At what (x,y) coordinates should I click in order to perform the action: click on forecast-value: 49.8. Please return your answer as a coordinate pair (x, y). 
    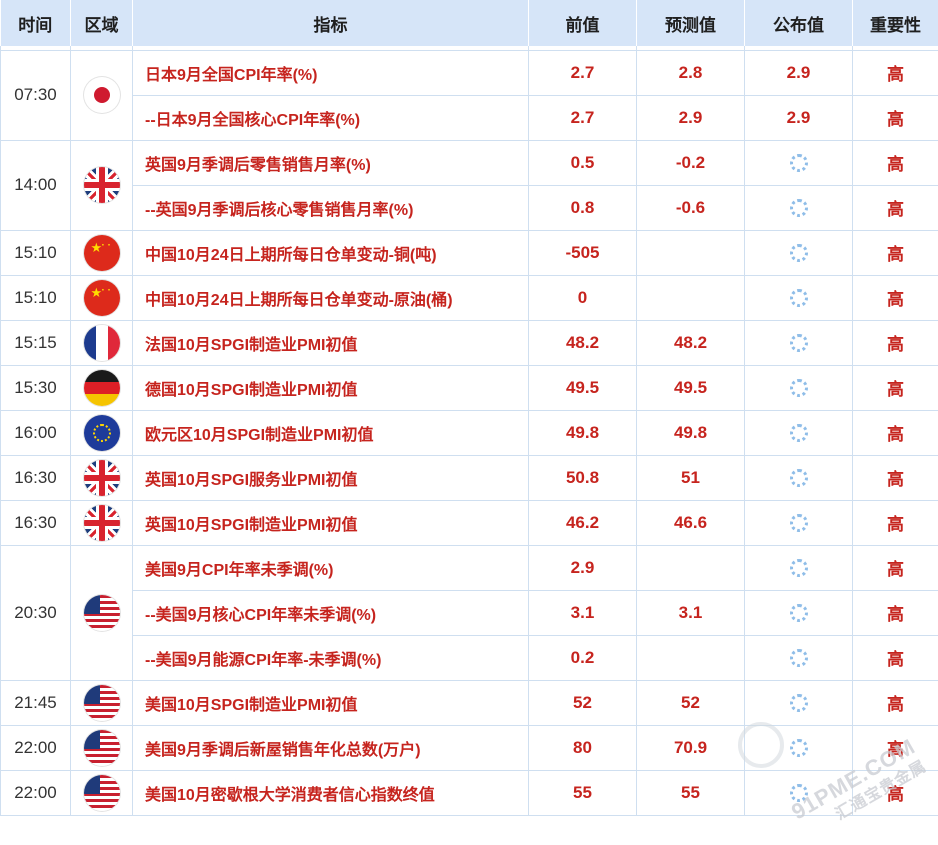
    Looking at the image, I should click on (691, 432).